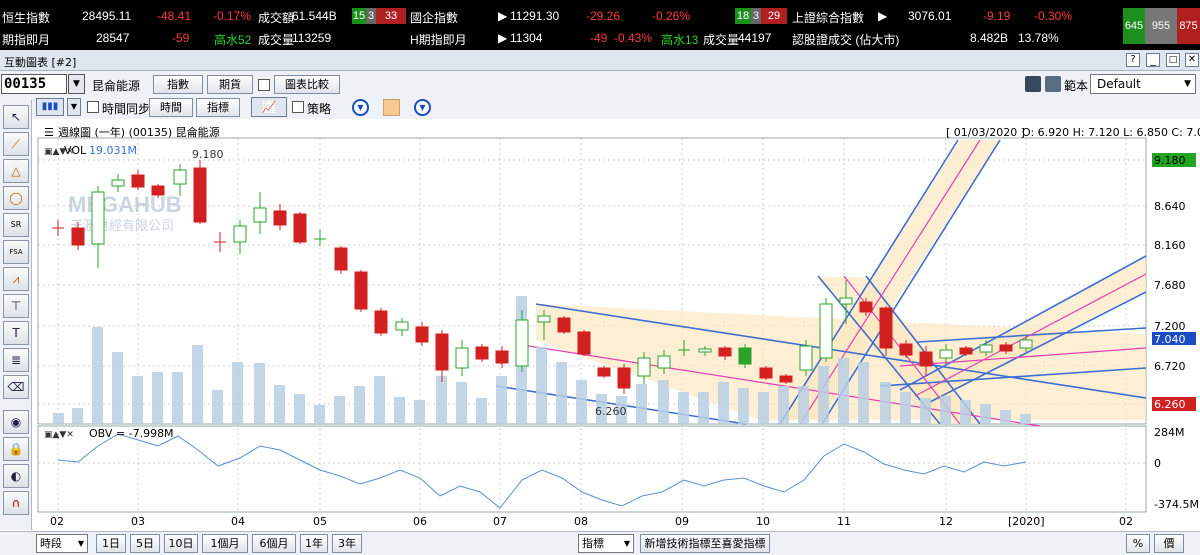 The width and height of the screenshot is (1200, 555). Describe the element at coordinates (111, 543) in the screenshot. I see `range-1d-button: 1日` at that location.